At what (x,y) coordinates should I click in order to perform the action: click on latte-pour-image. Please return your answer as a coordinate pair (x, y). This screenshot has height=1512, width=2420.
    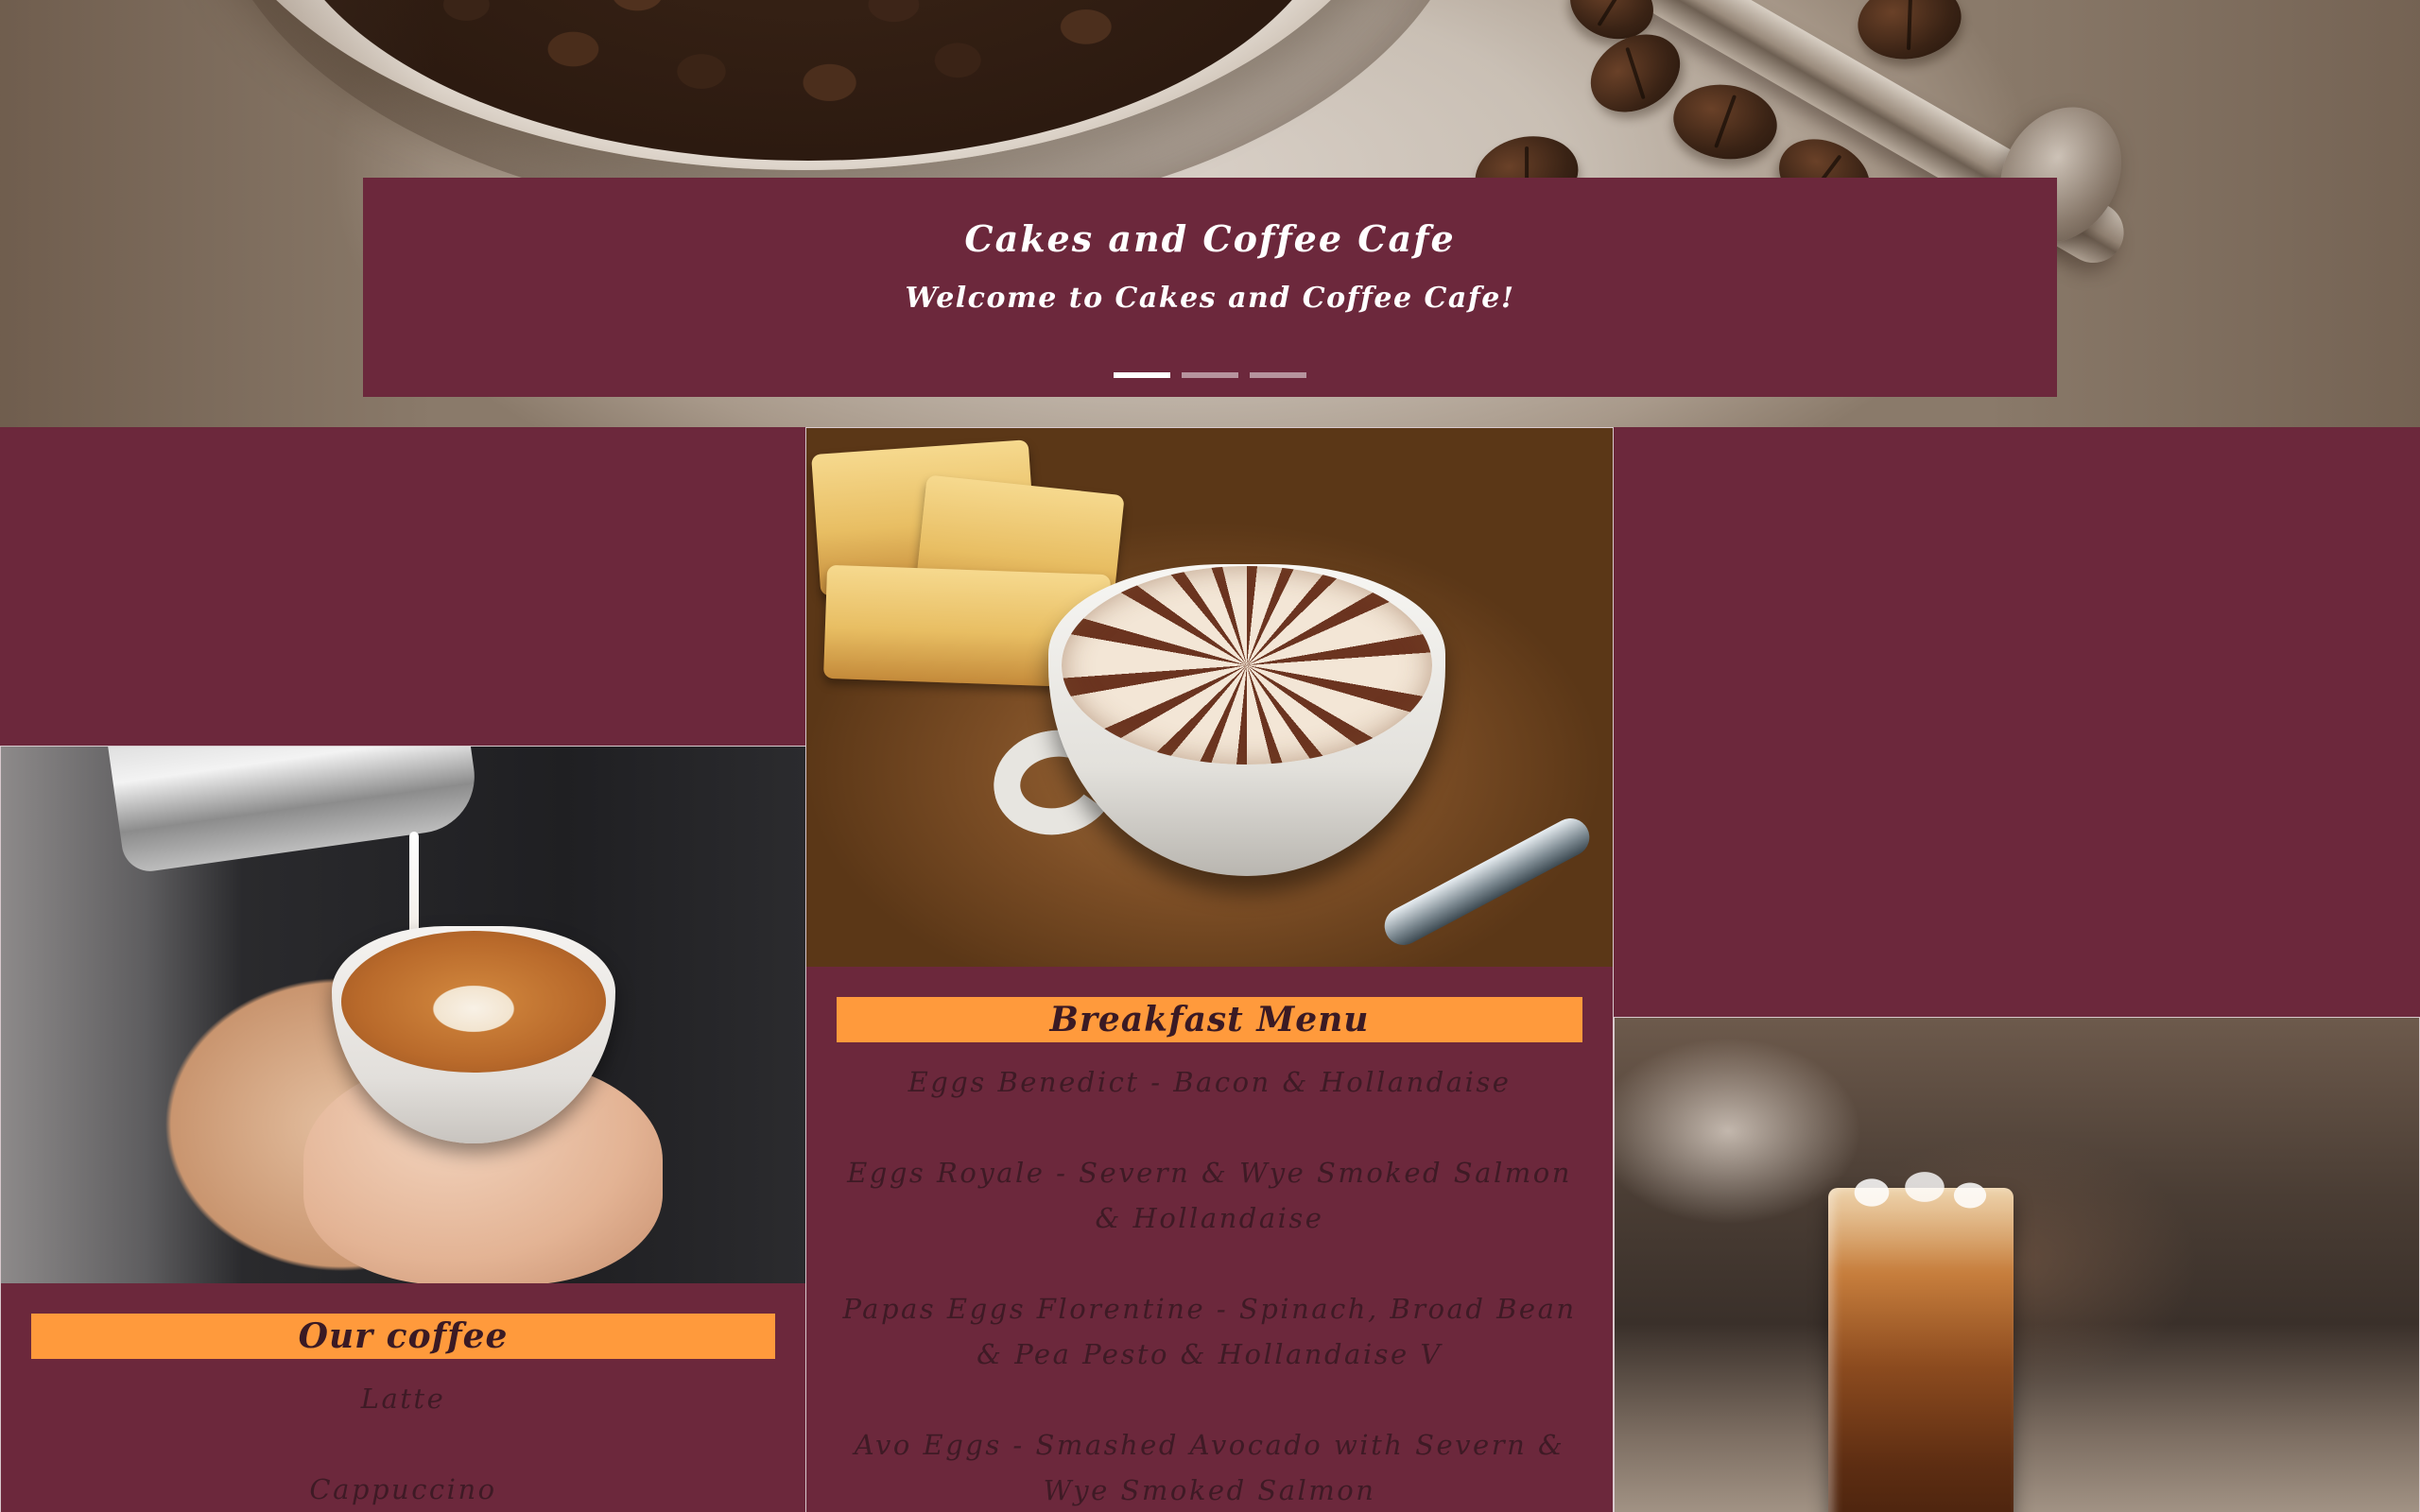
    Looking at the image, I should click on (403, 1015).